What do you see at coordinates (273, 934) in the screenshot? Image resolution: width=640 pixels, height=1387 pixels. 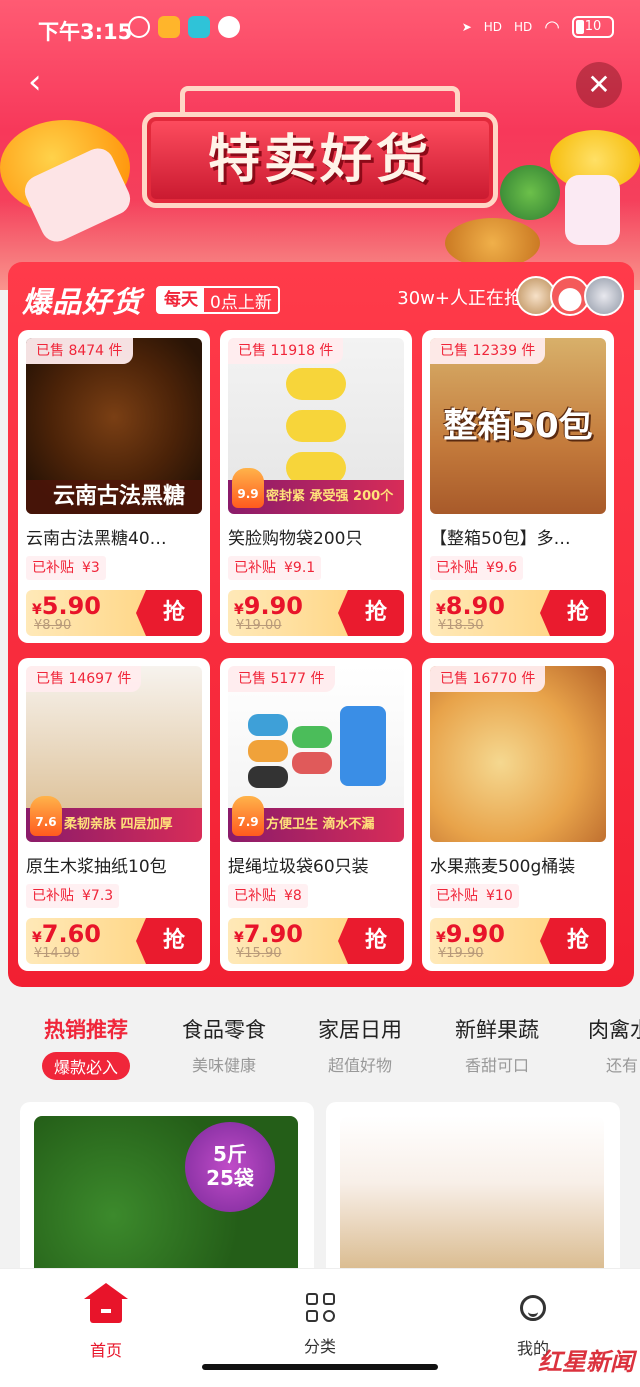 I see `price-value: 7.90` at bounding box center [273, 934].